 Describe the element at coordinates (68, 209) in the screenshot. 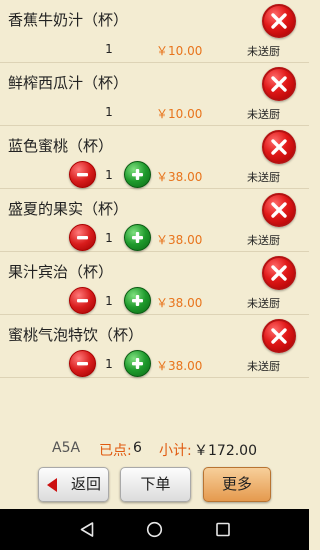

I see `item-name: 盛夏的果实（杯）` at that location.